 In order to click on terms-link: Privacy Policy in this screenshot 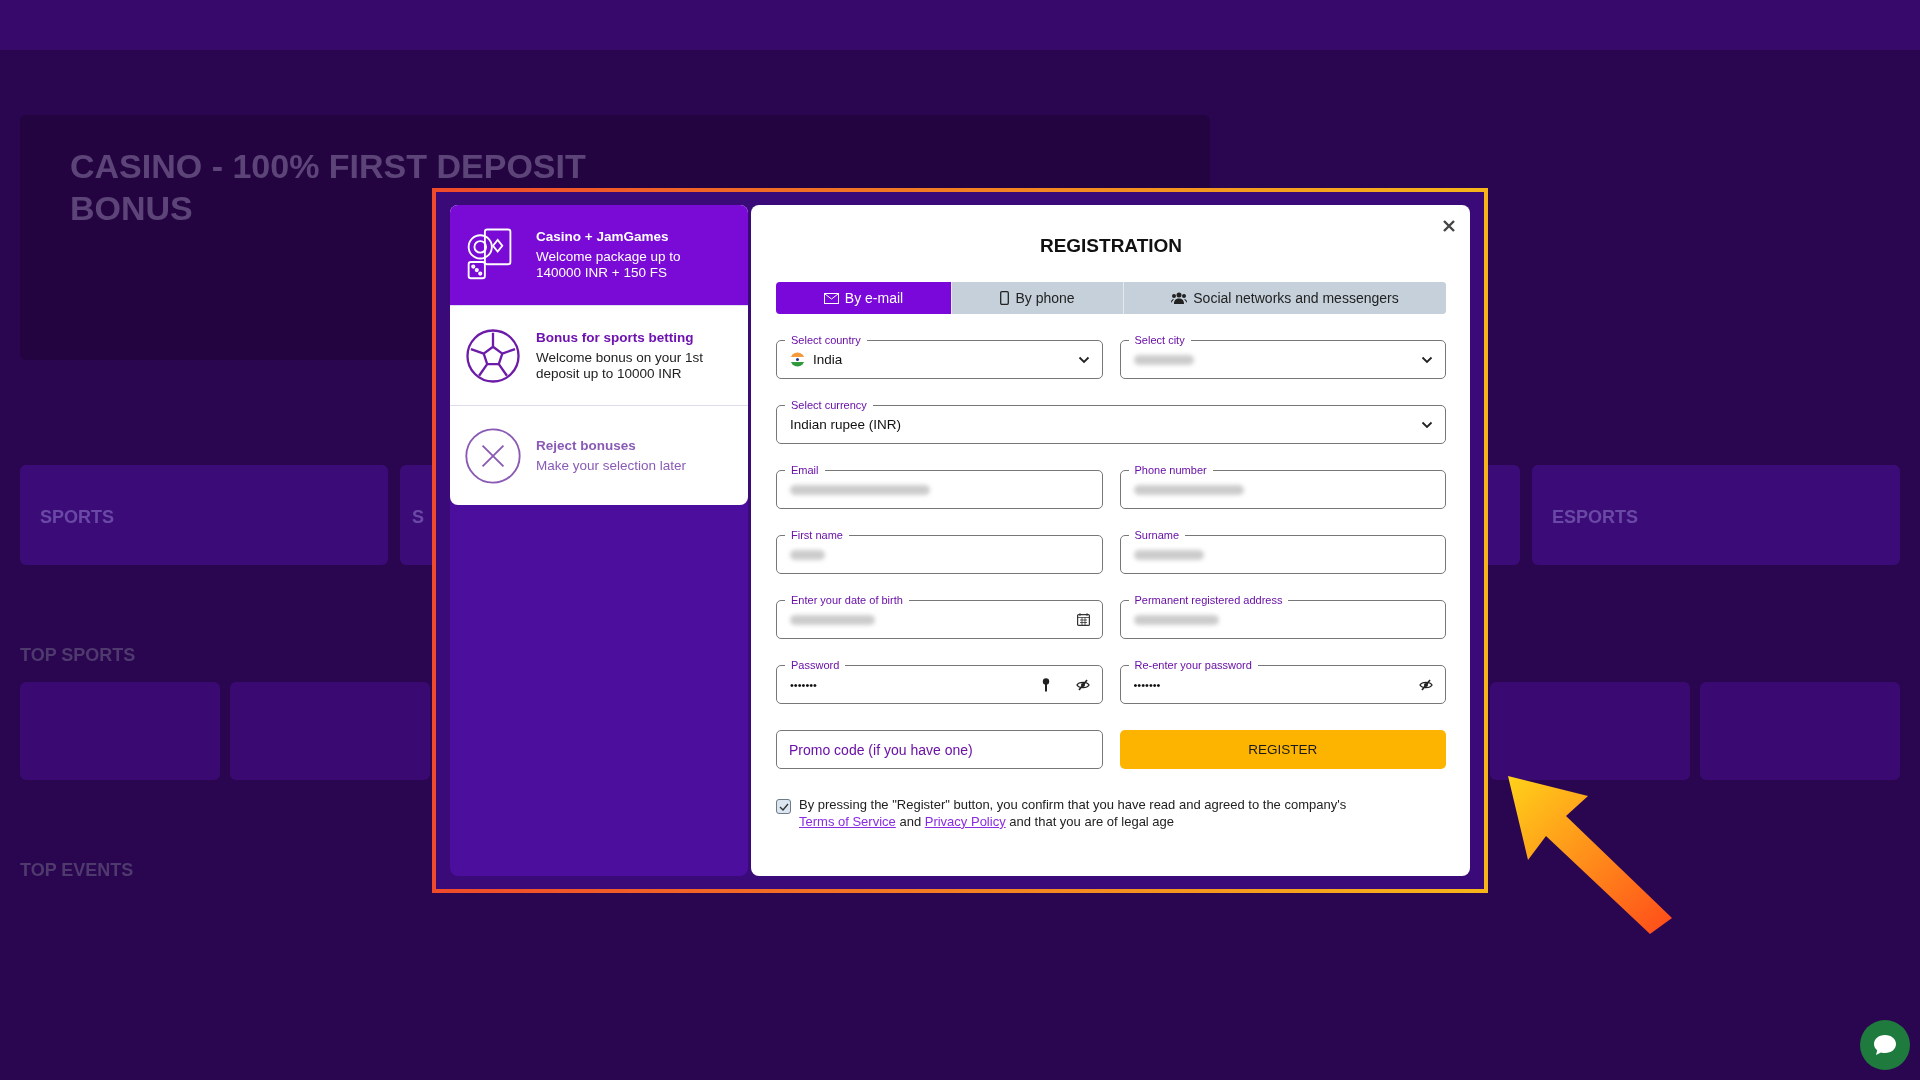, I will do `click(965, 821)`.